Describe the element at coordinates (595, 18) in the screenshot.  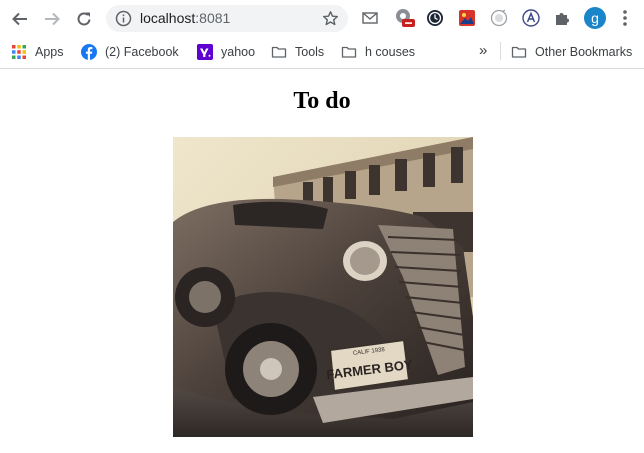
I see `profile-avatar: g` at that location.